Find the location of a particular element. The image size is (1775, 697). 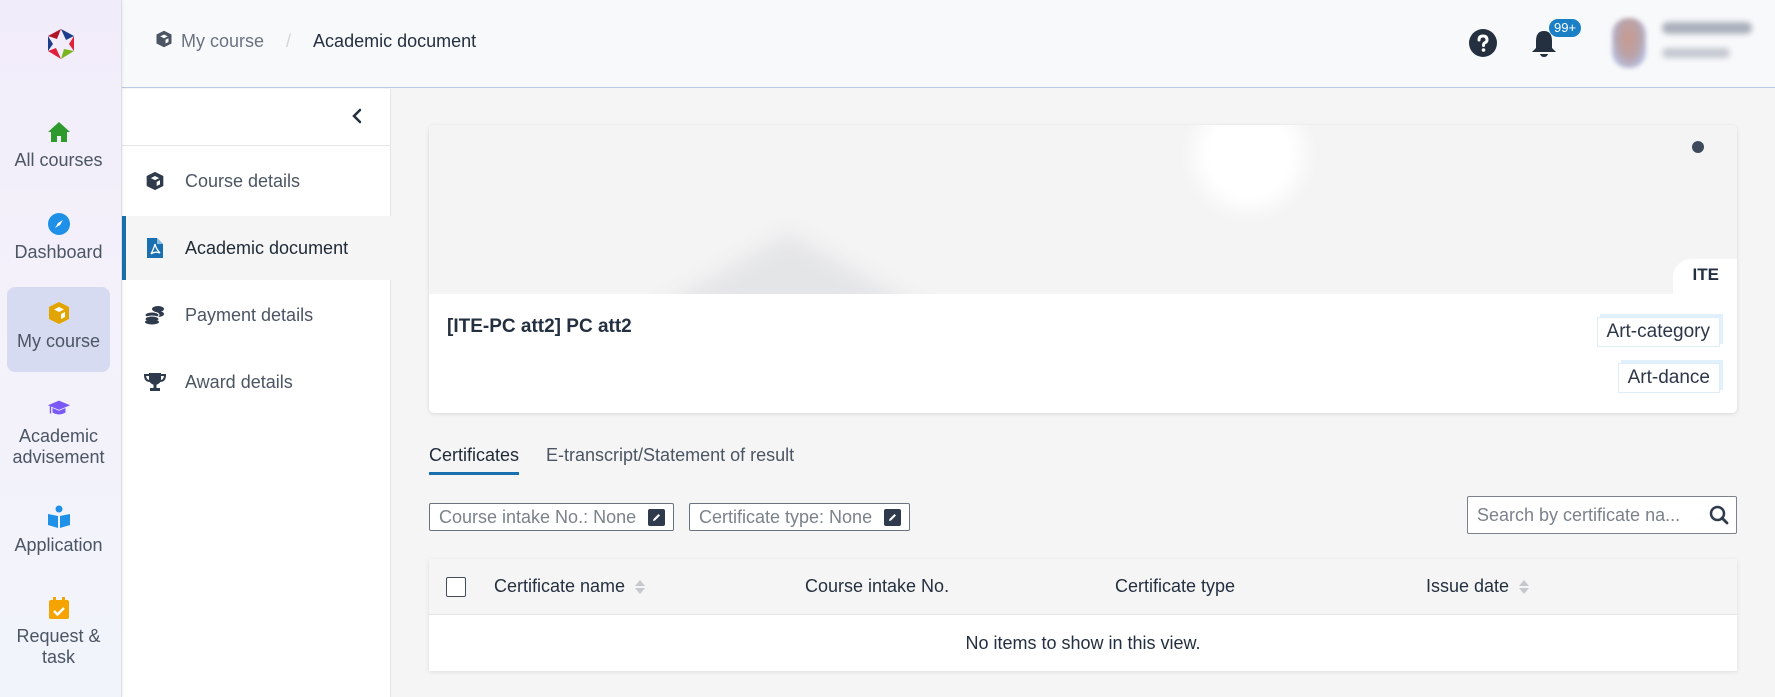

column-issue-date: Issue date is located at coordinates (1478, 586).